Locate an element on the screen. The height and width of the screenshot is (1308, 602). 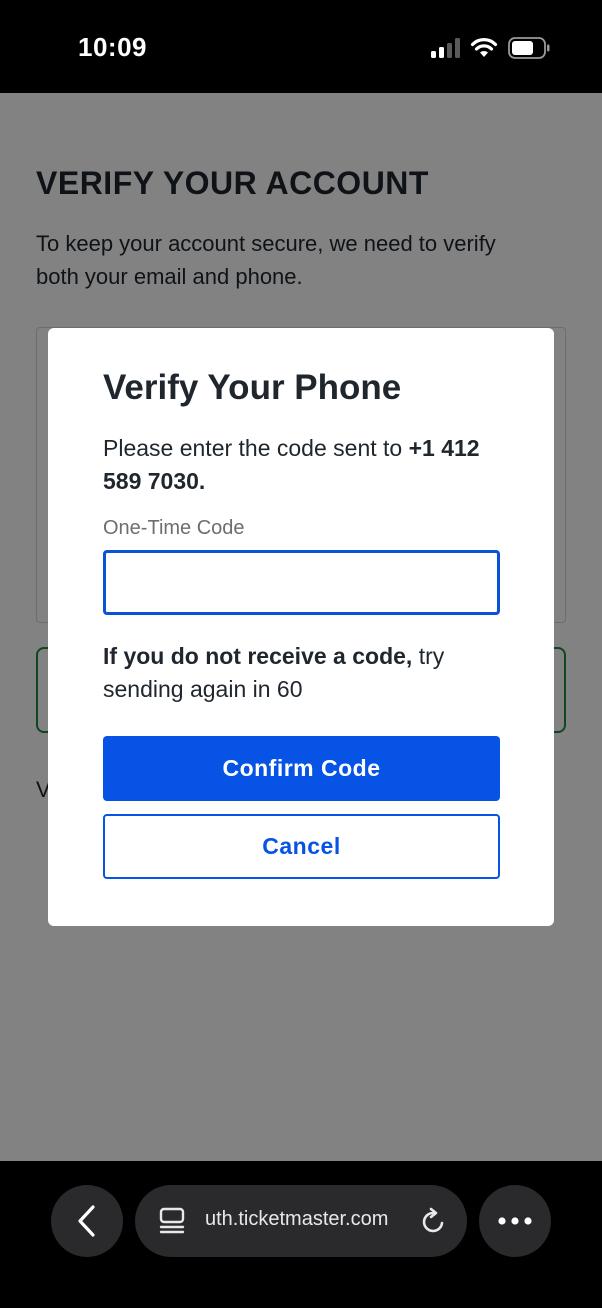
resend-bold: If you do not receive a code, is located at coordinates (258, 656).